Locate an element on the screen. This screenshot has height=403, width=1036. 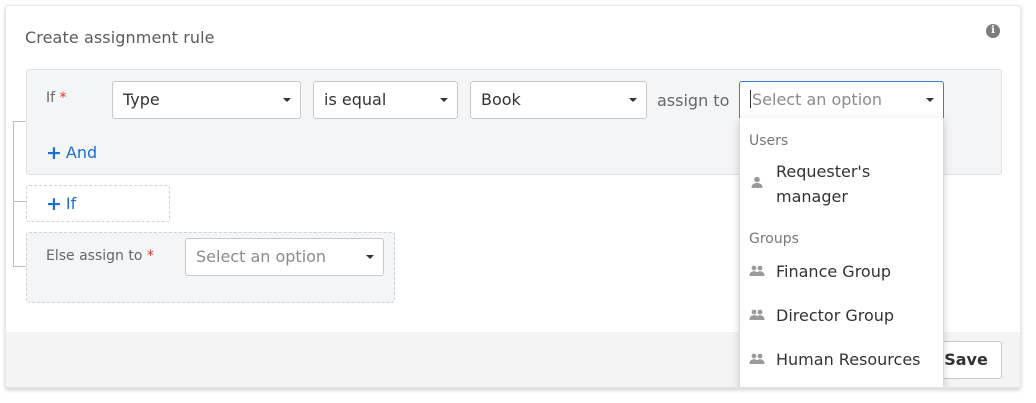
dropdown-option-director-group: Director Group is located at coordinates (844, 315).